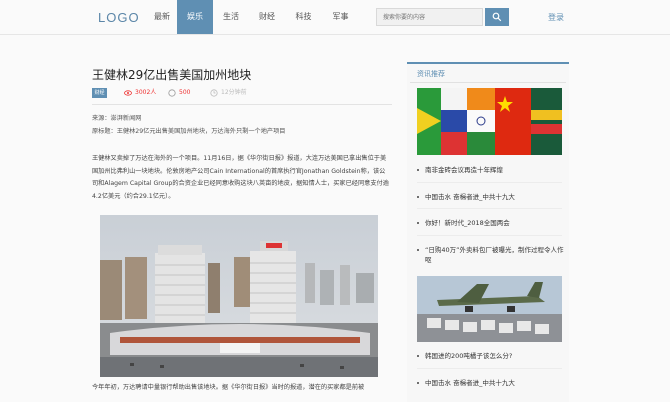 The height and width of the screenshot is (402, 670). I want to click on logo: LOGO, so click(119, 17).